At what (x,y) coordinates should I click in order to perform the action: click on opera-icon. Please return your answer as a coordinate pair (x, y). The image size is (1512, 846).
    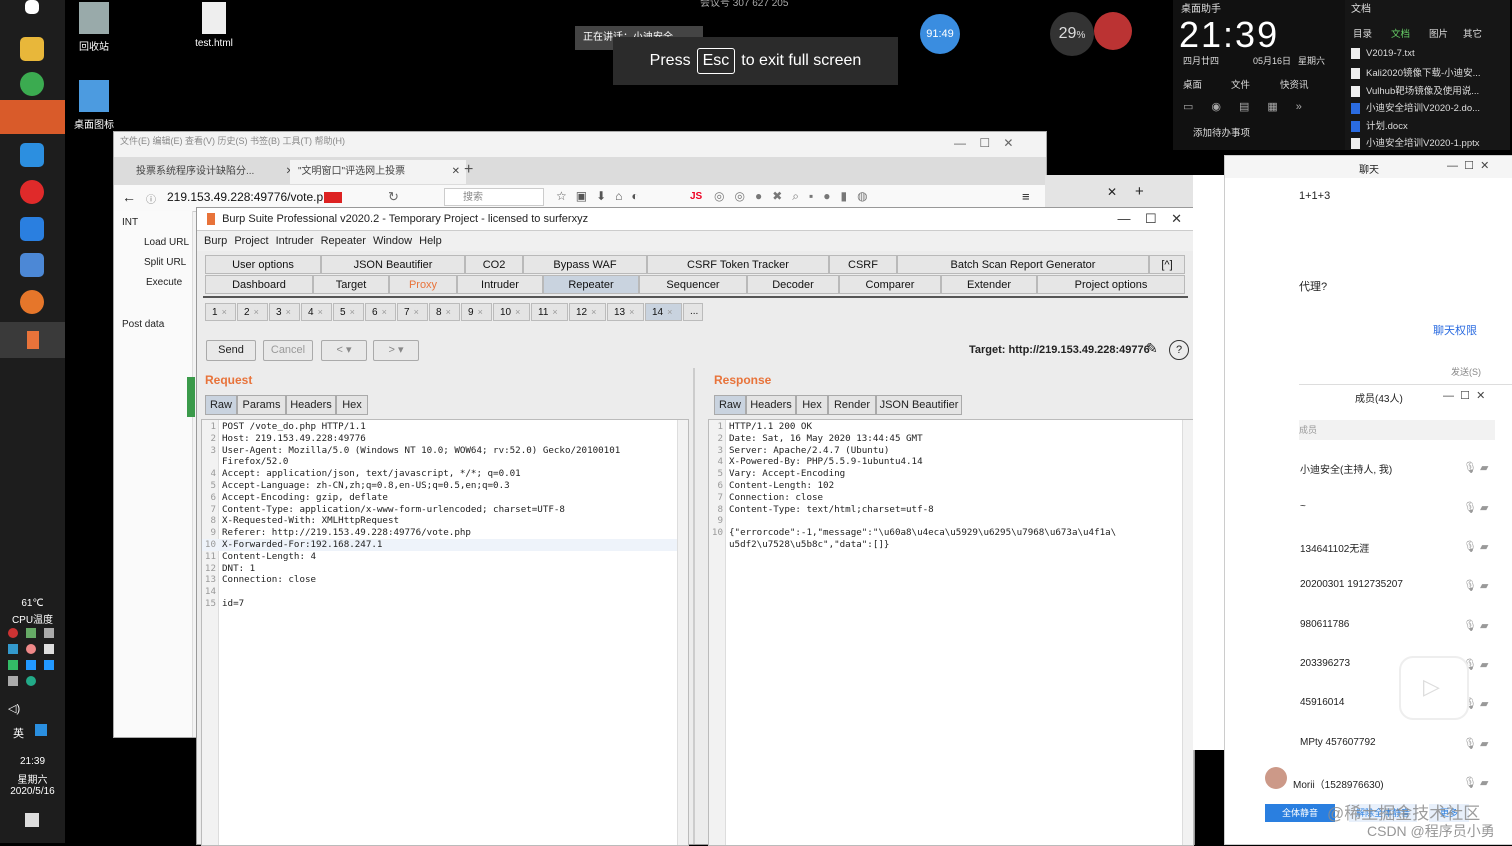
    Looking at the image, I should click on (32, 192).